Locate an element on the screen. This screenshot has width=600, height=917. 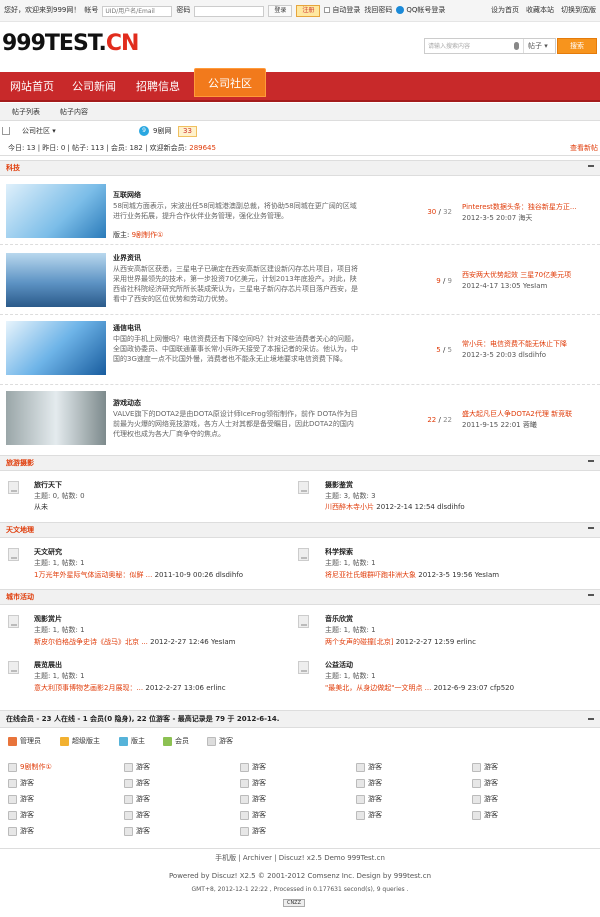
qq-login-button: QQ帐号登录 is located at coordinates (420, 10).